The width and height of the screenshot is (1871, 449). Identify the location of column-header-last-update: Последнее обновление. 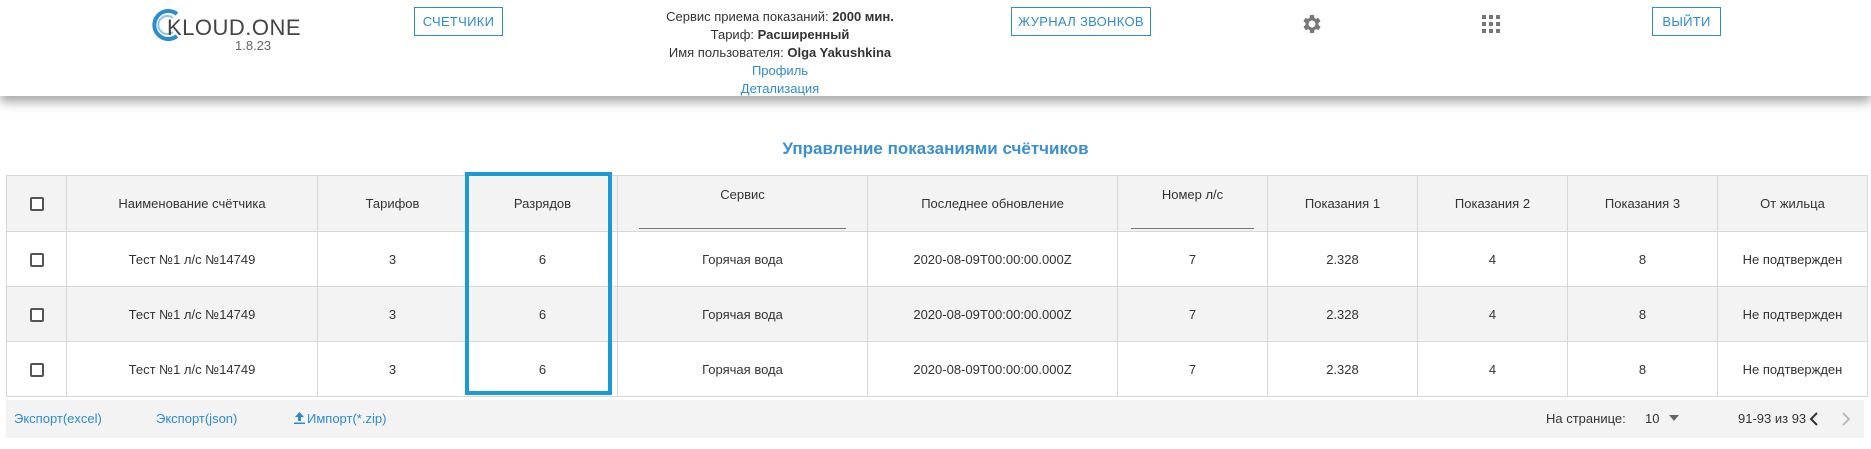
(992, 203).